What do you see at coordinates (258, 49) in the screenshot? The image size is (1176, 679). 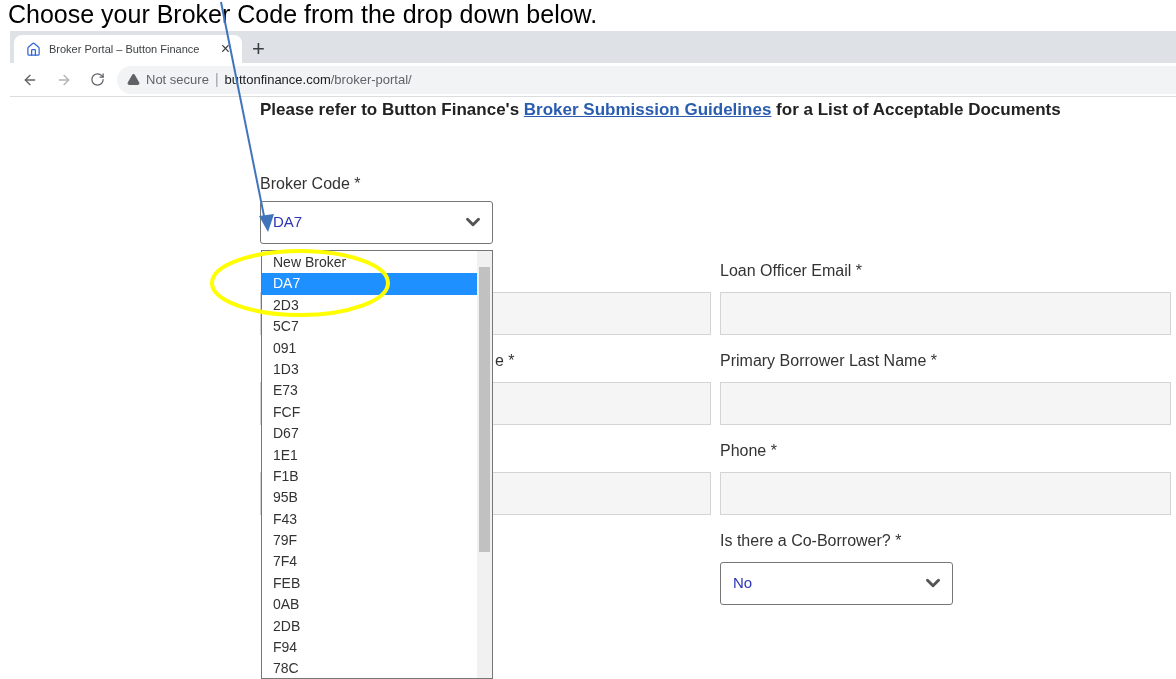 I see `new-tab-button: +` at bounding box center [258, 49].